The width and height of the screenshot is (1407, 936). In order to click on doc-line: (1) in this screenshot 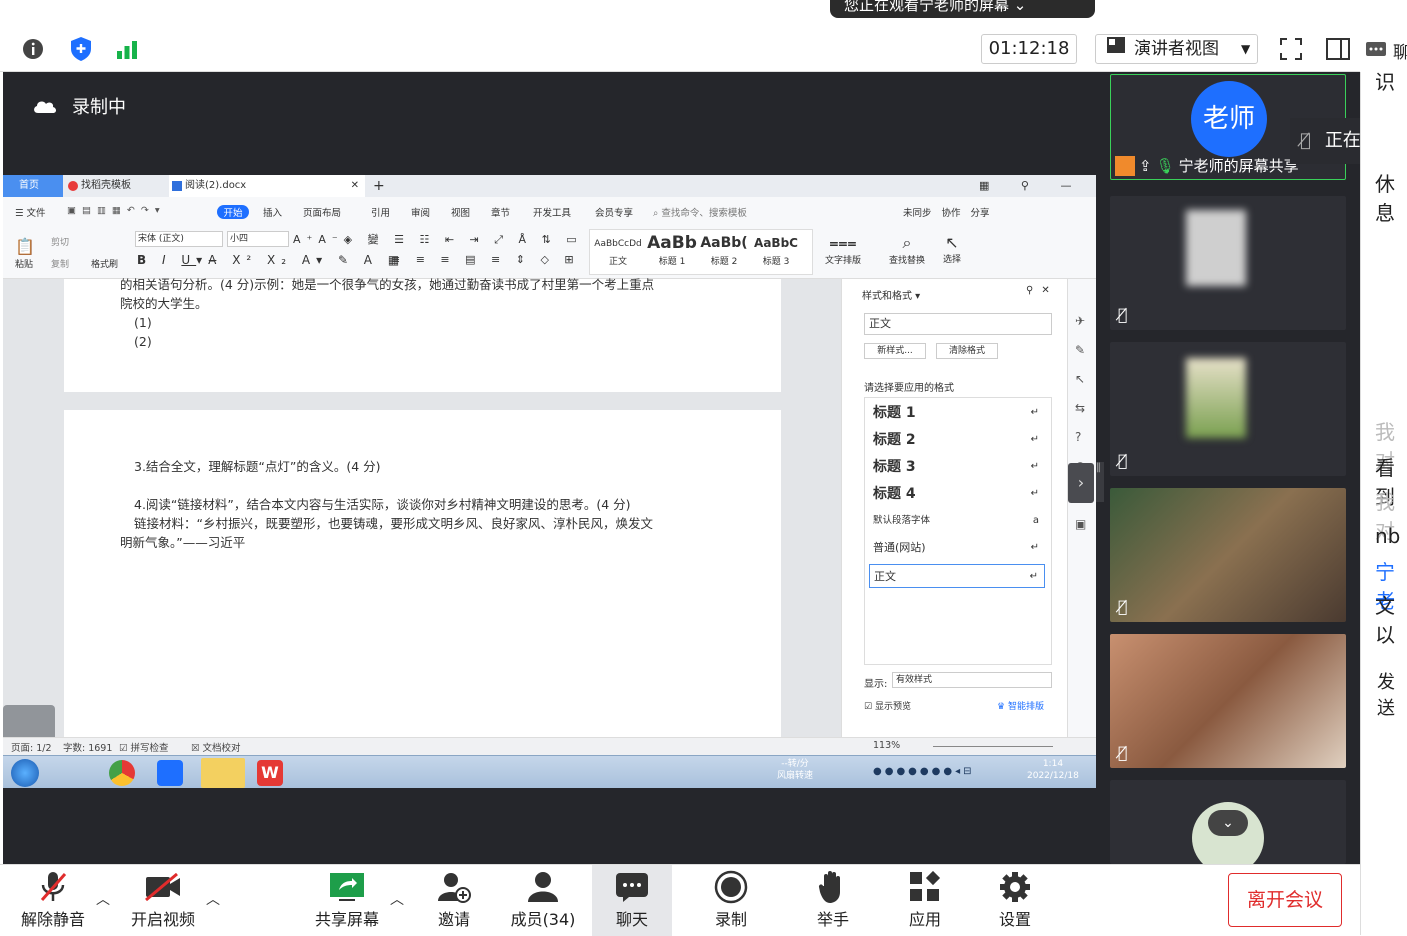, I will do `click(143, 322)`.